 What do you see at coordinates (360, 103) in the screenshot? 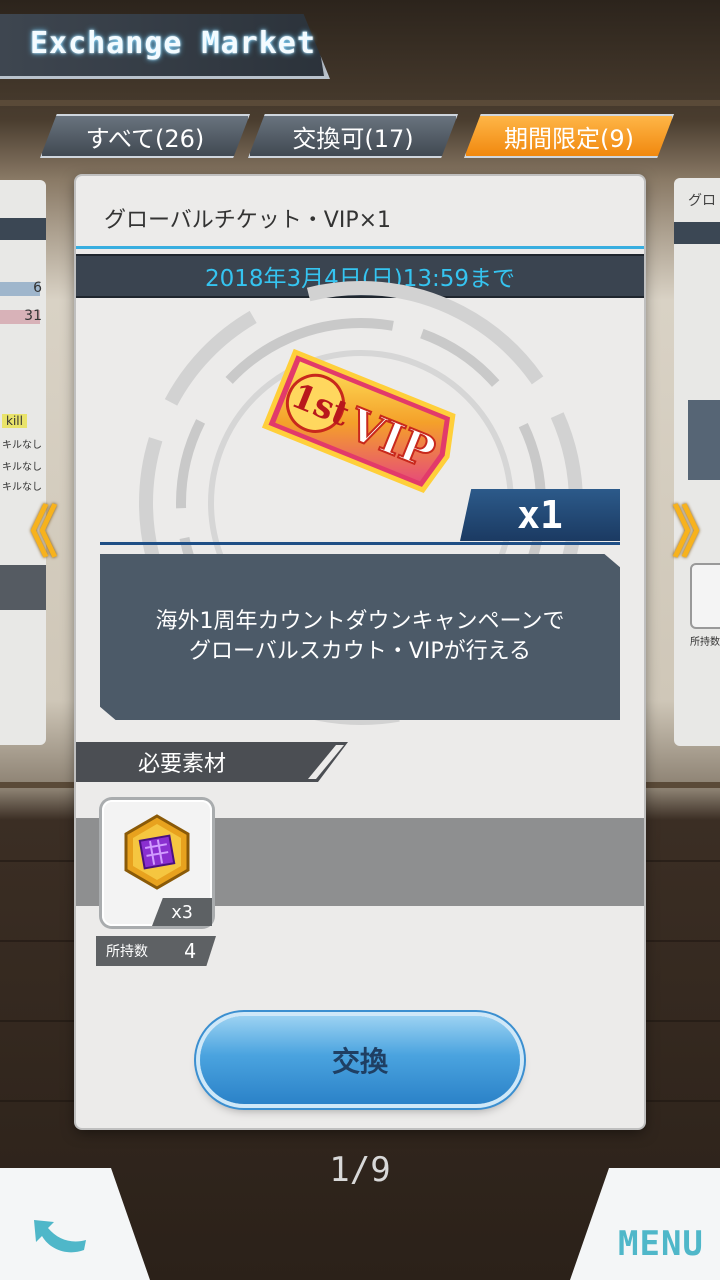
I see `shelf` at bounding box center [360, 103].